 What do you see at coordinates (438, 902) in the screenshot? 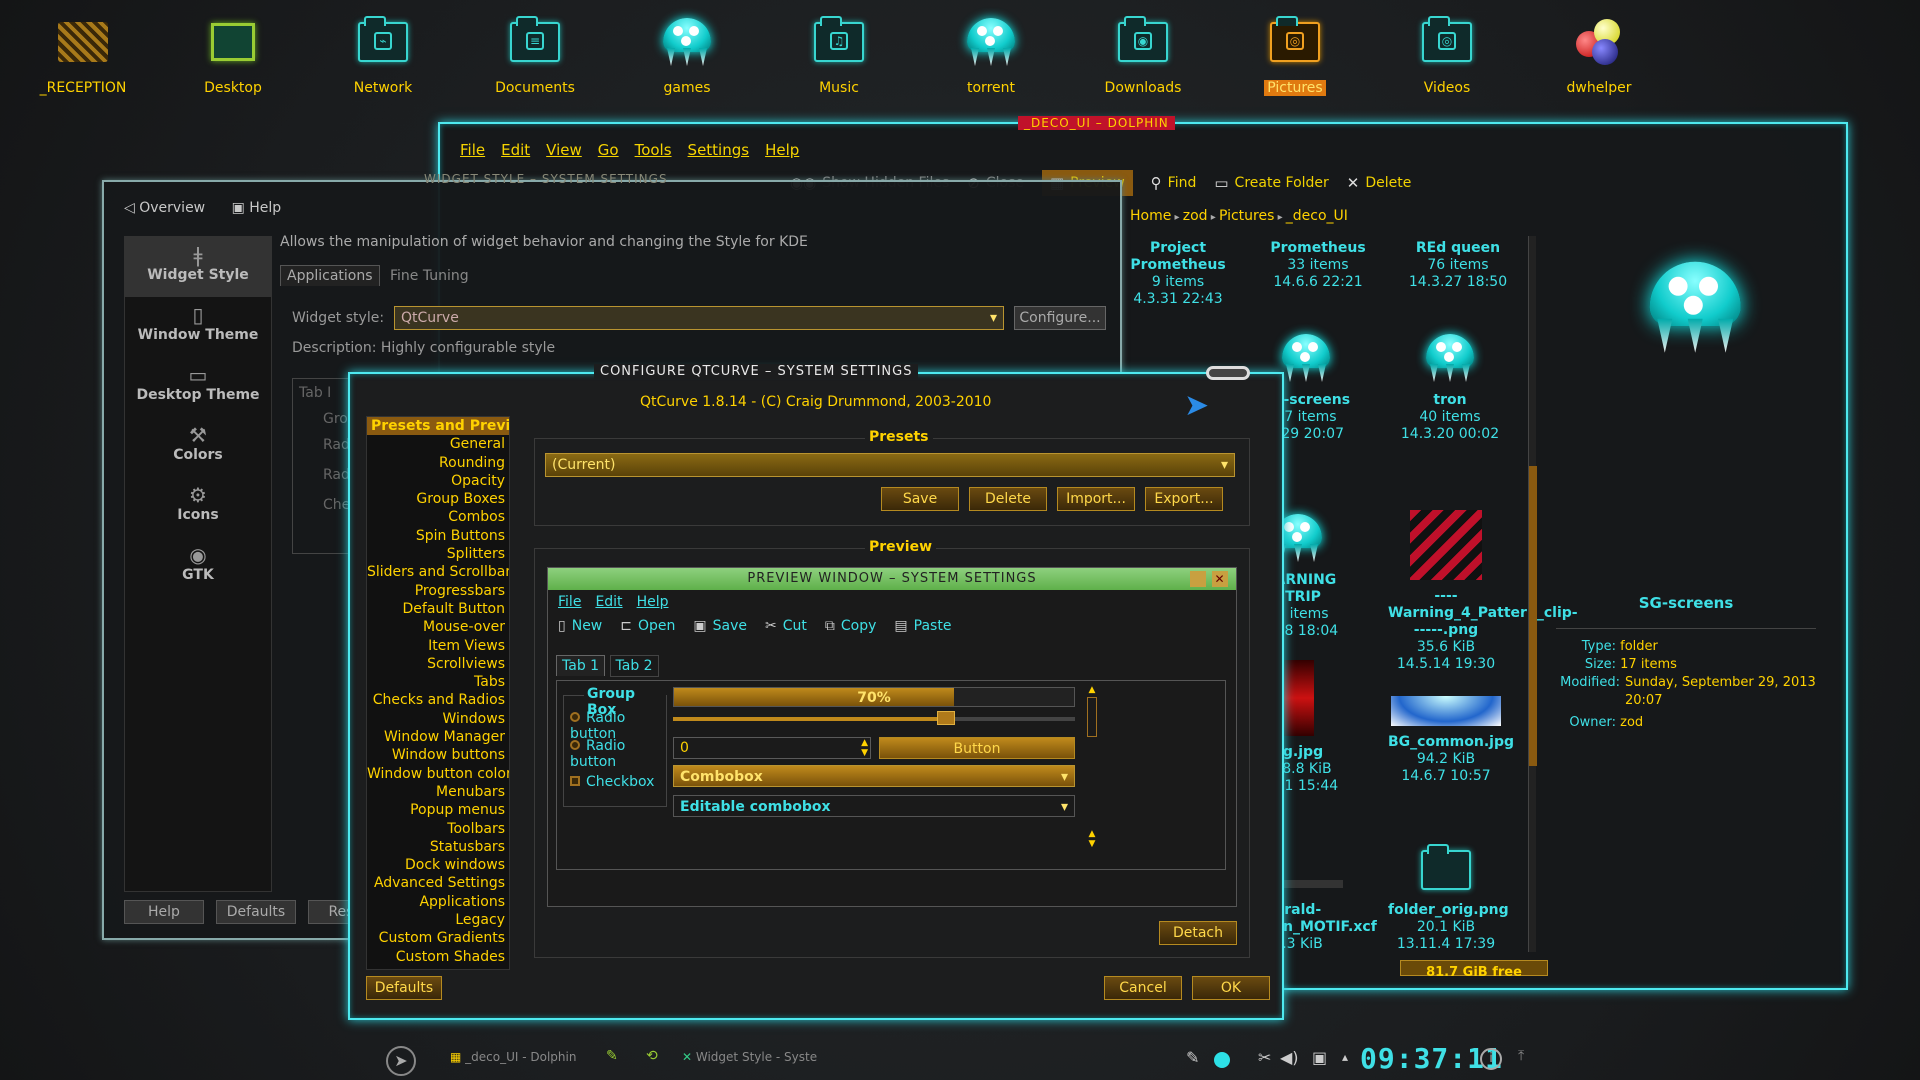
I see `category-item: Applications` at bounding box center [438, 902].